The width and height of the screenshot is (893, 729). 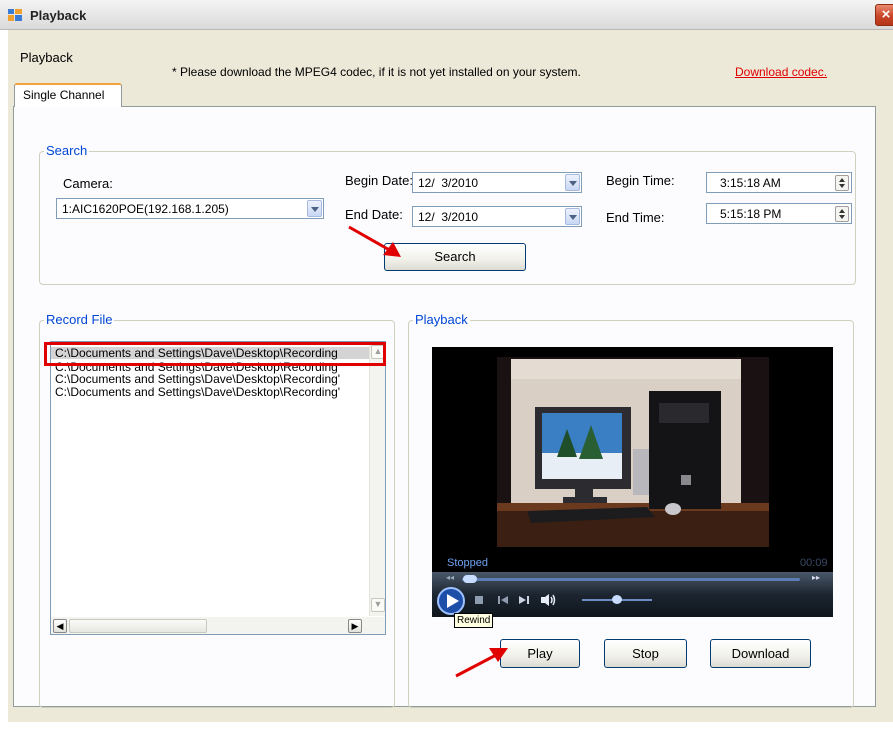 What do you see at coordinates (218, 625) in the screenshot?
I see `horizontal-scrollbar: ◀ ▶` at bounding box center [218, 625].